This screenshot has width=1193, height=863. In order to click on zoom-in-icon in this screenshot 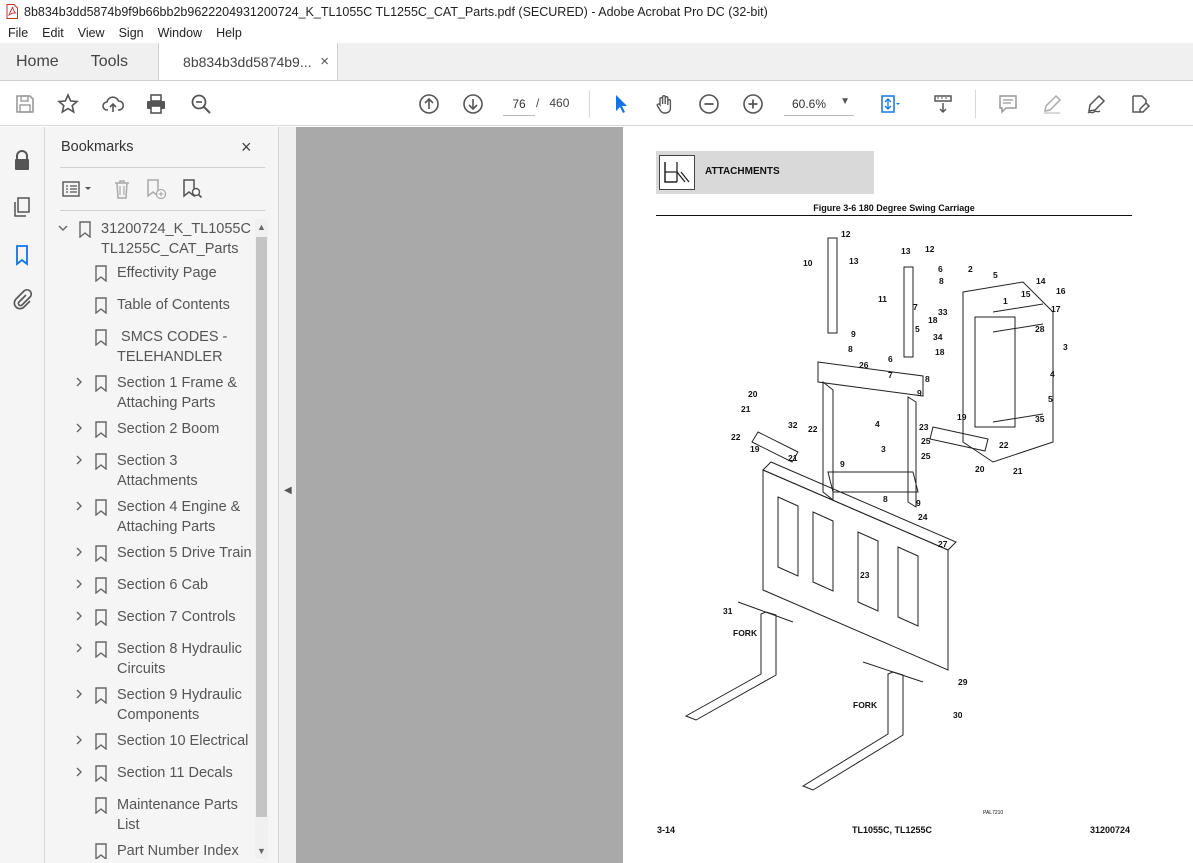, I will do `click(753, 104)`.